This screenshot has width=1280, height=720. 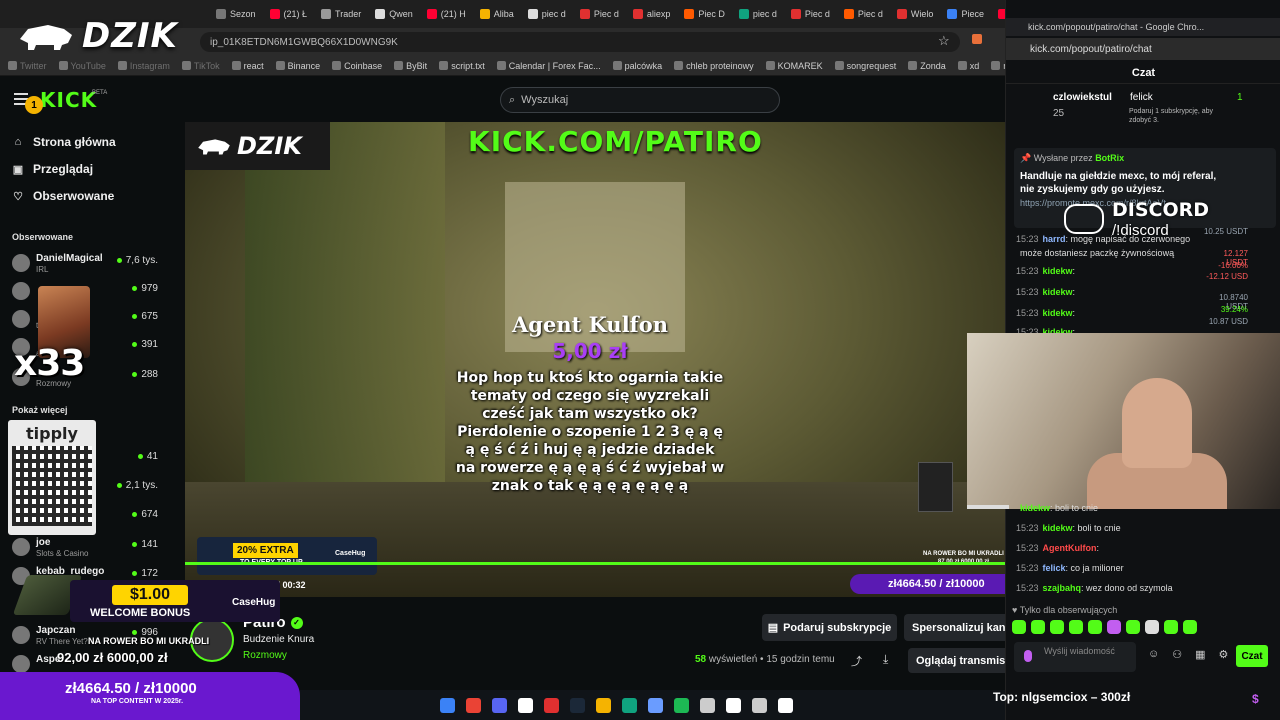 I want to click on tab-favicon-icon, so click(x=532, y=14).